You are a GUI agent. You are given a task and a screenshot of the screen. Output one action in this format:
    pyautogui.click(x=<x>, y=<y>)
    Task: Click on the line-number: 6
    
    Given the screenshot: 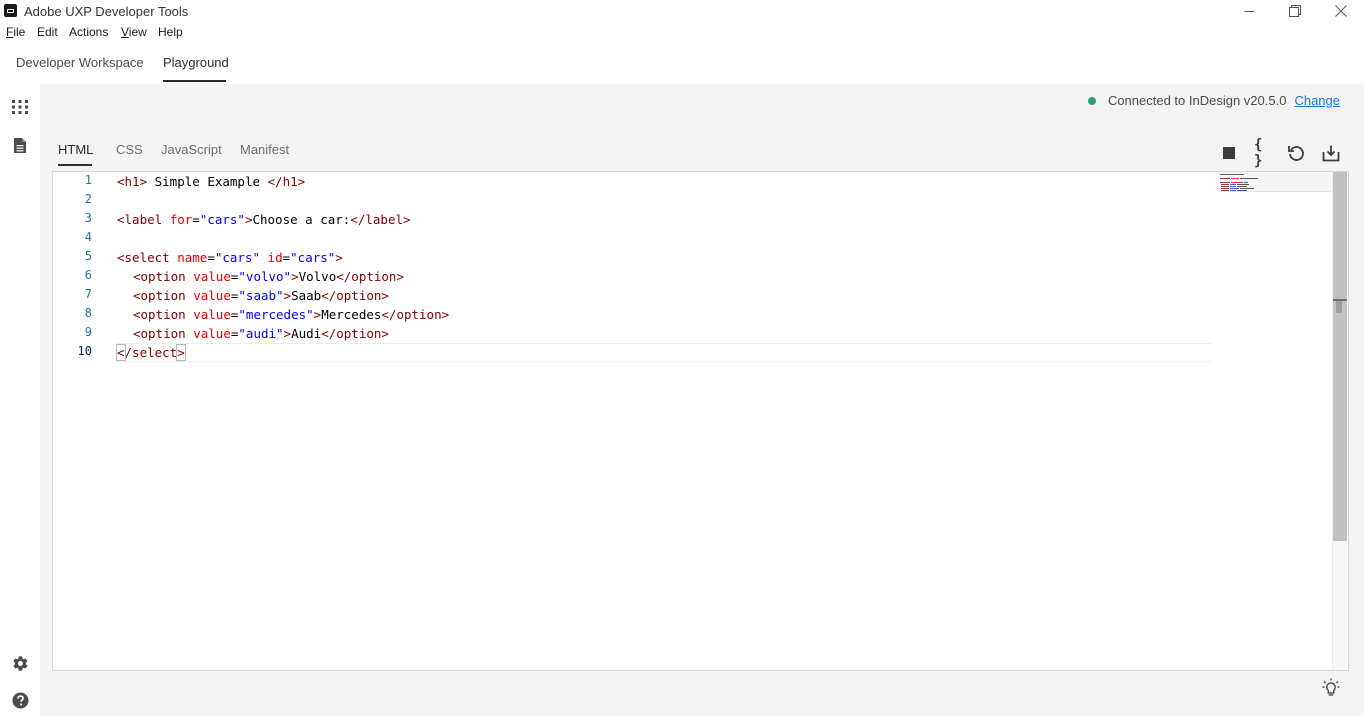 What is the action you would take?
    pyautogui.click(x=88, y=275)
    